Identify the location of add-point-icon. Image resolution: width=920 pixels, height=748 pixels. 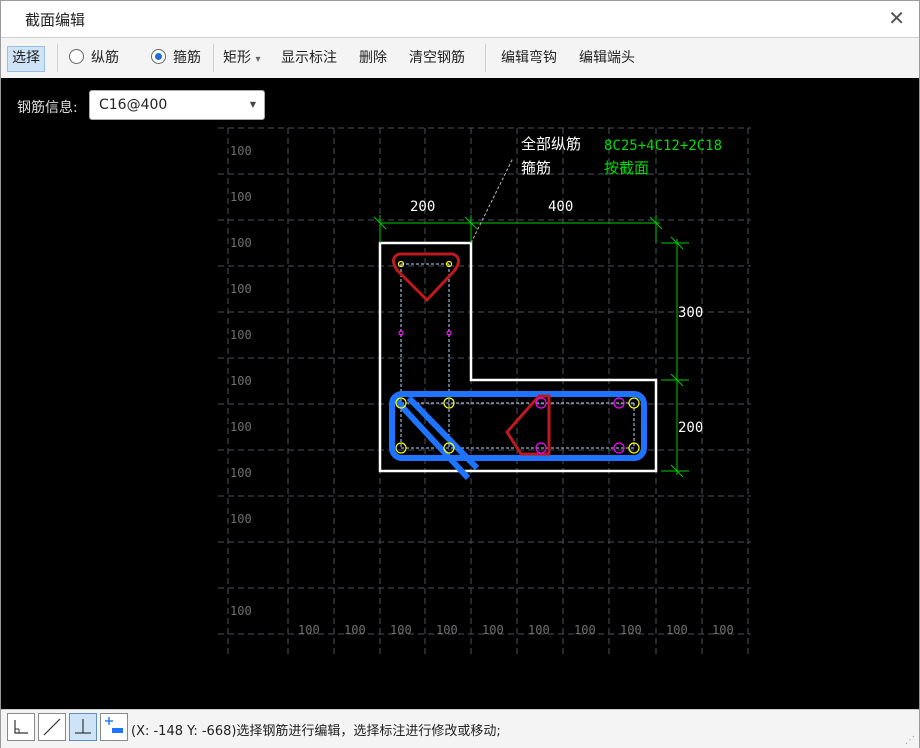
(114, 727).